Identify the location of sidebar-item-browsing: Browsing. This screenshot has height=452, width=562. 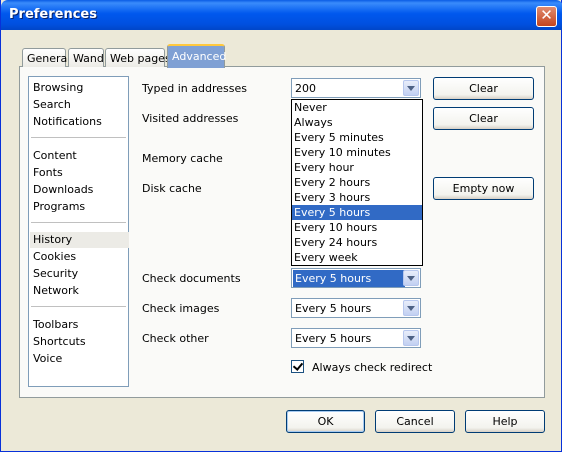
(79, 88).